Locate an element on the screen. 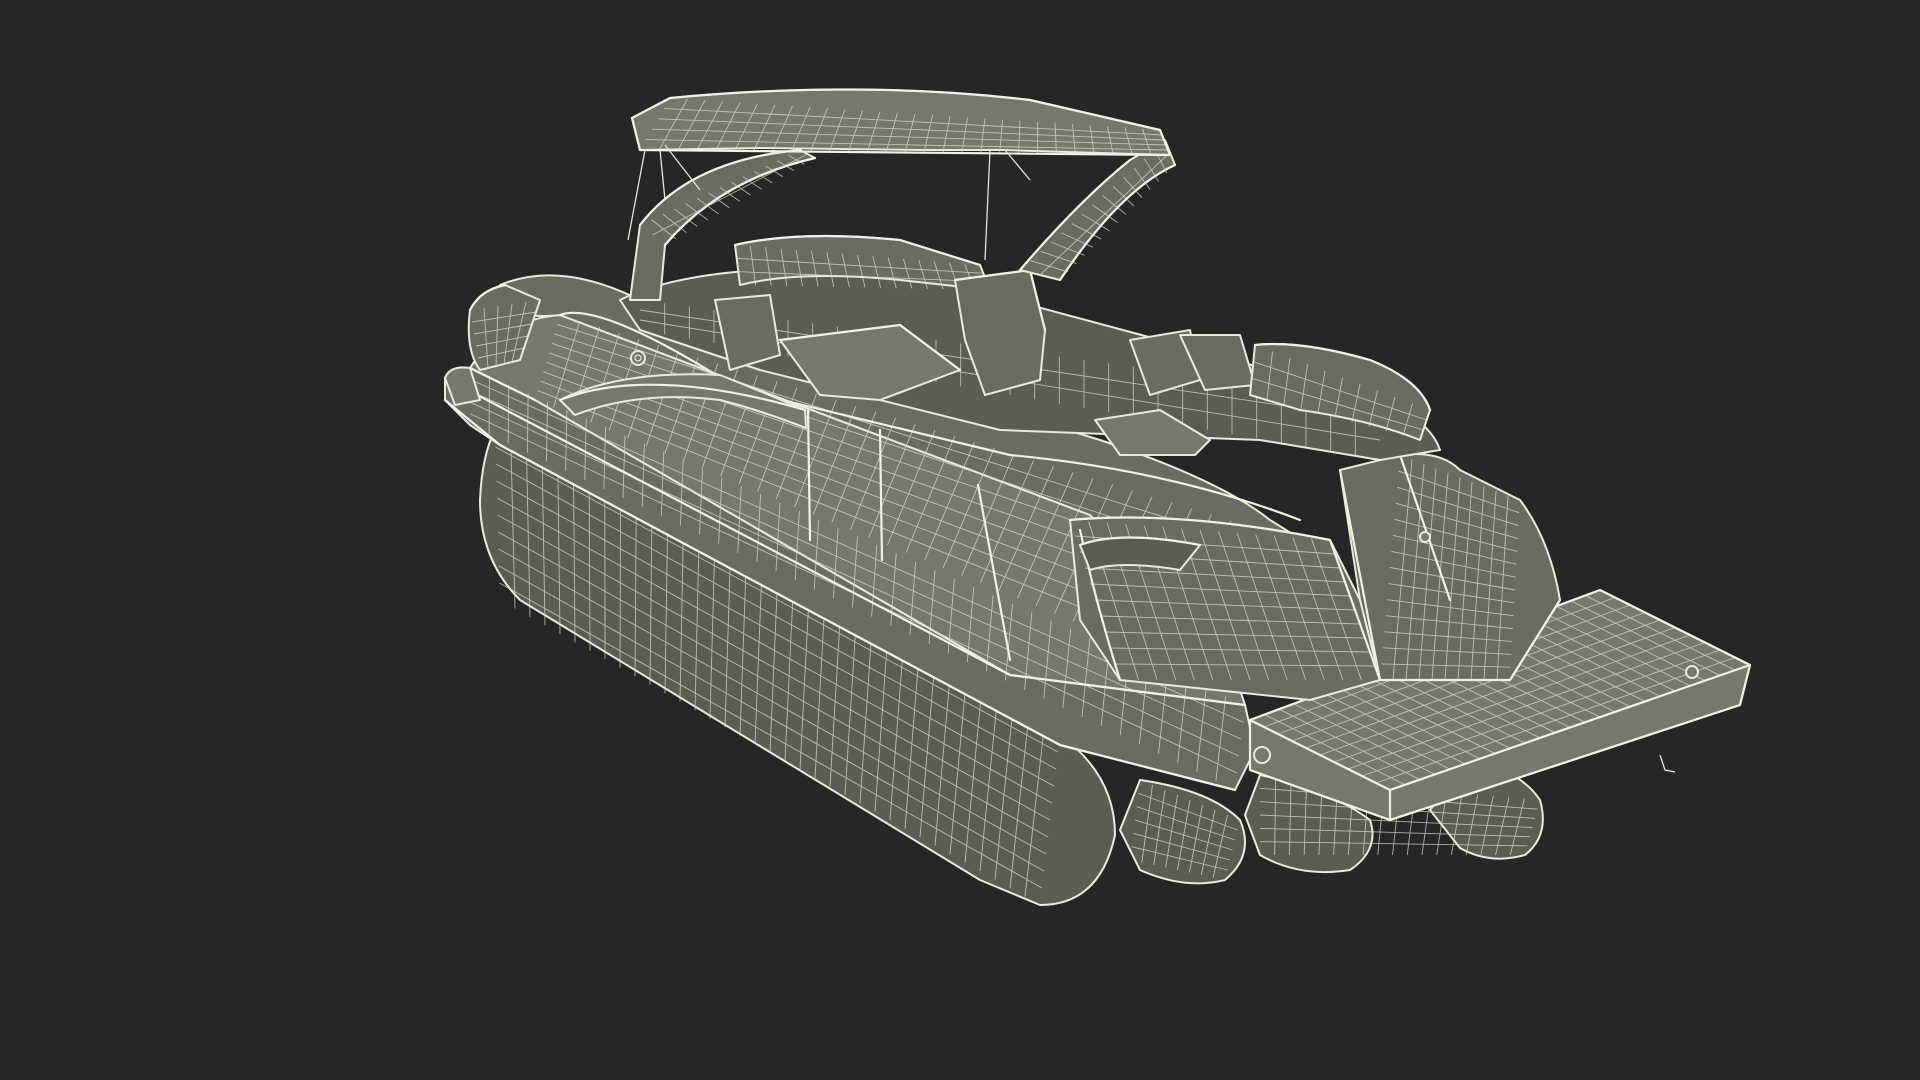  rear-quarter-panel is located at coordinates (1225, 608).